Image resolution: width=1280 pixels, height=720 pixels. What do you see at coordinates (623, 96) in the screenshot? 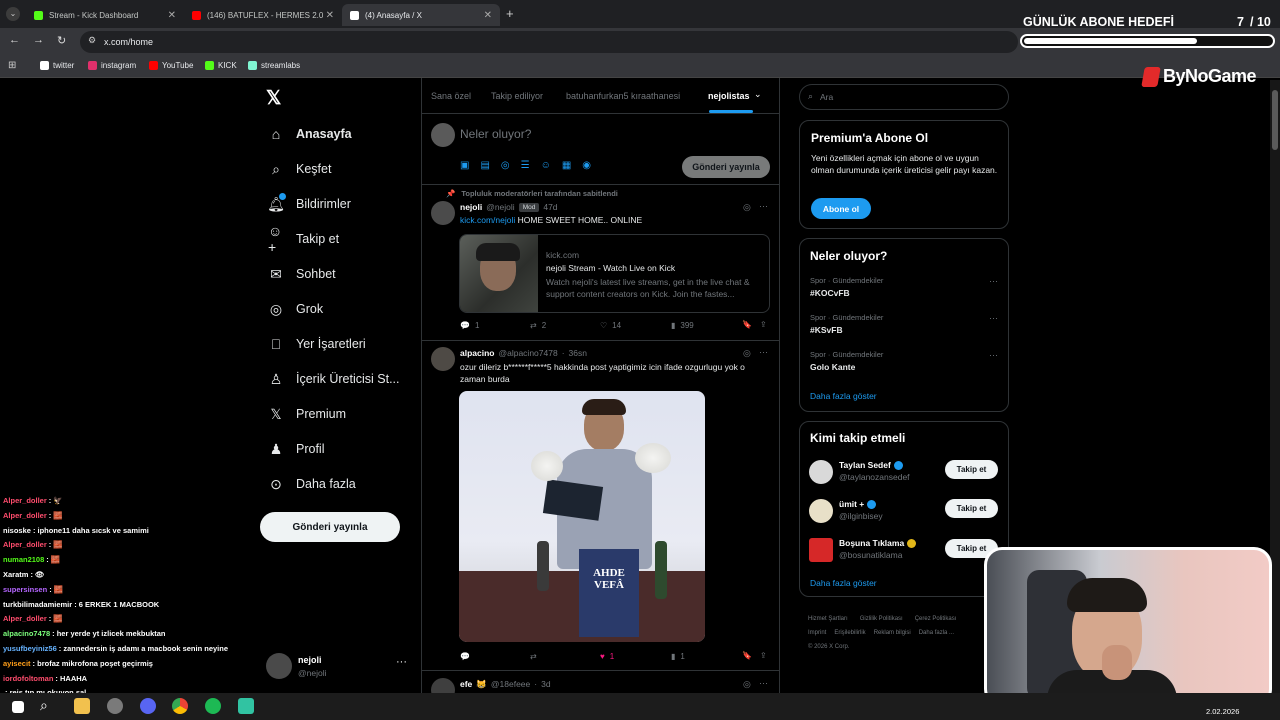
I see `tab-community-kiraathanesi: batuhanfurkan5 kıraathanesi` at bounding box center [623, 96].